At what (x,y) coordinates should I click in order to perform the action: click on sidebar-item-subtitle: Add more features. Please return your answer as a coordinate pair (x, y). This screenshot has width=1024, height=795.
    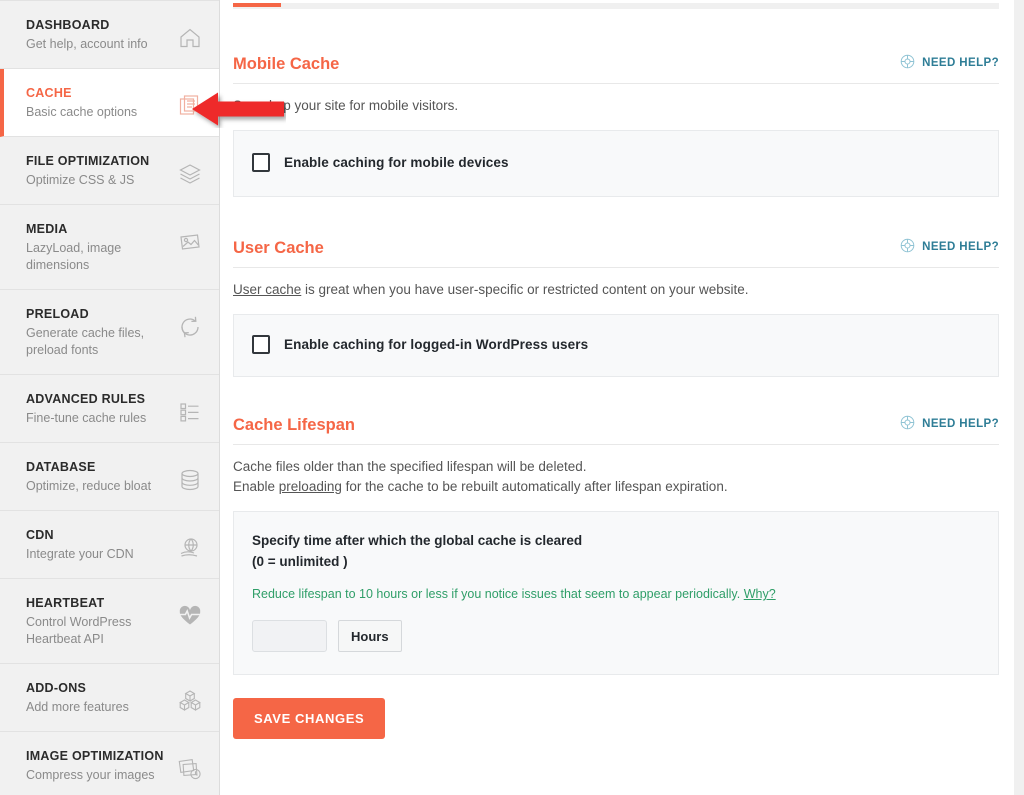
    Looking at the image, I should click on (77, 707).